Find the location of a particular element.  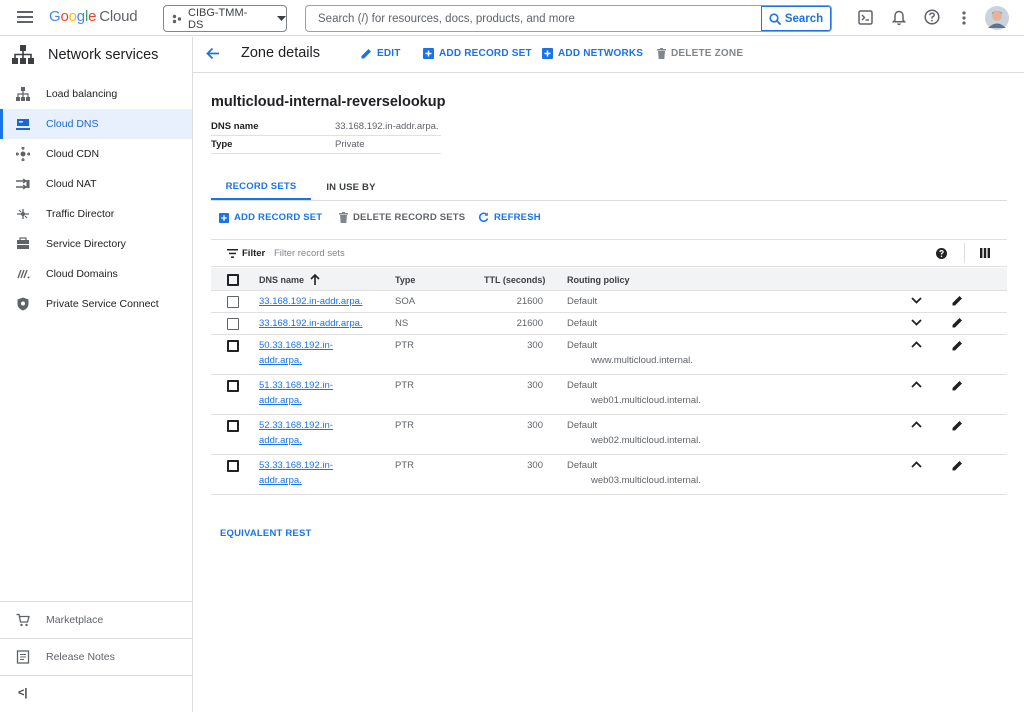

sidebar-item-cloud-nat: Cloud NAT is located at coordinates (96, 184).